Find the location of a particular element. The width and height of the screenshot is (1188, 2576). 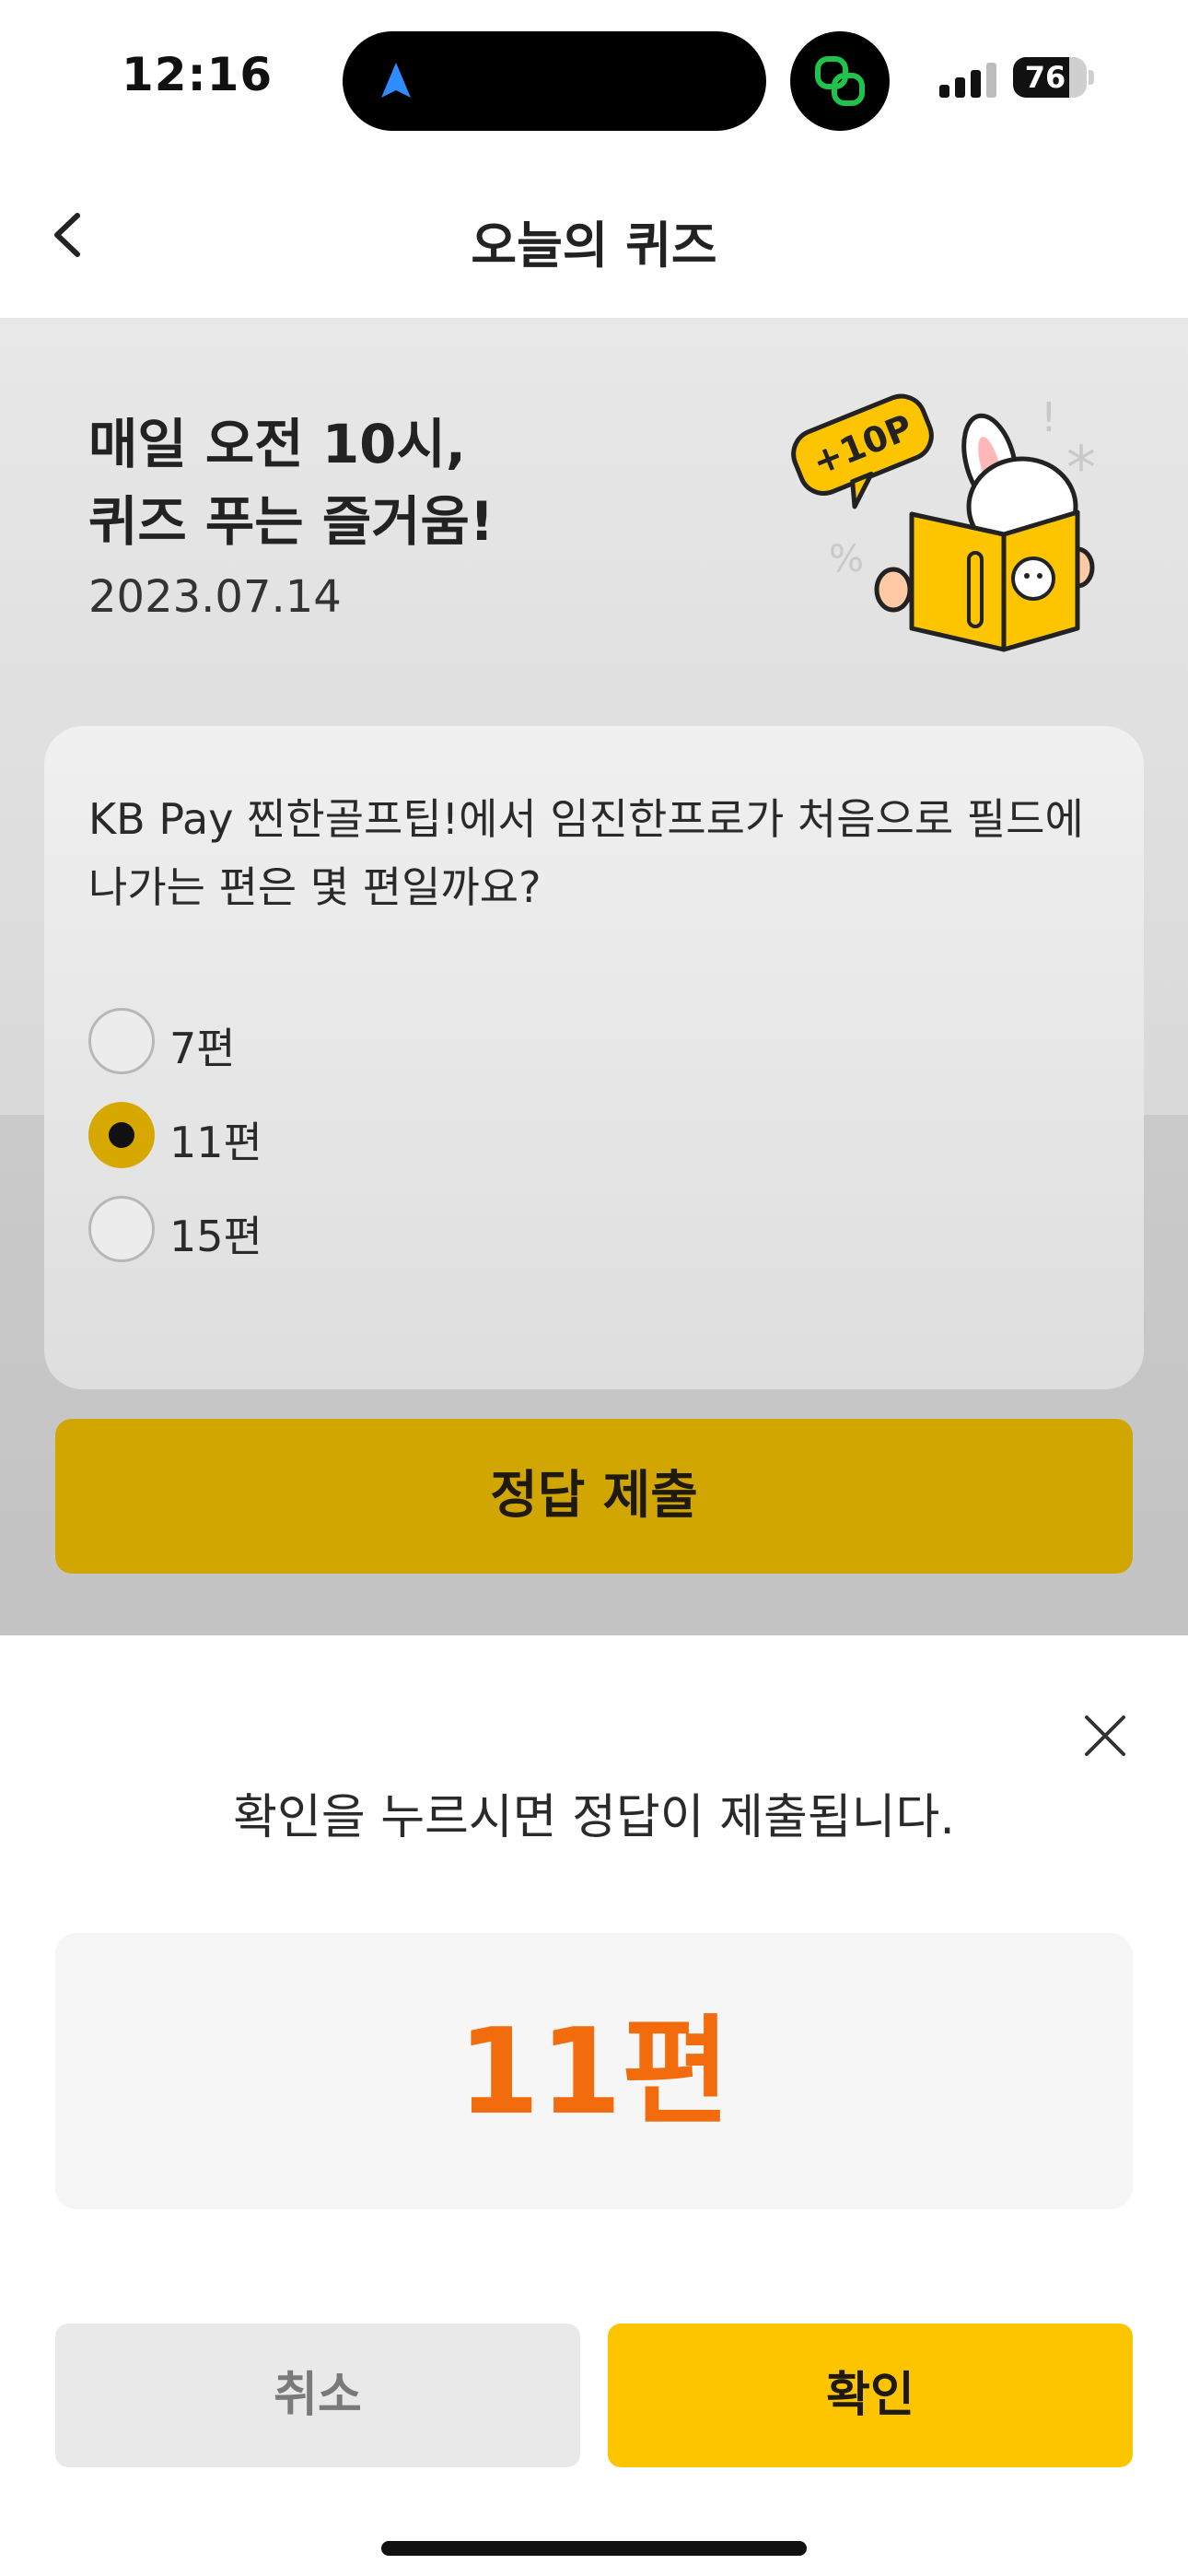

radio-button-selected is located at coordinates (121, 1135).